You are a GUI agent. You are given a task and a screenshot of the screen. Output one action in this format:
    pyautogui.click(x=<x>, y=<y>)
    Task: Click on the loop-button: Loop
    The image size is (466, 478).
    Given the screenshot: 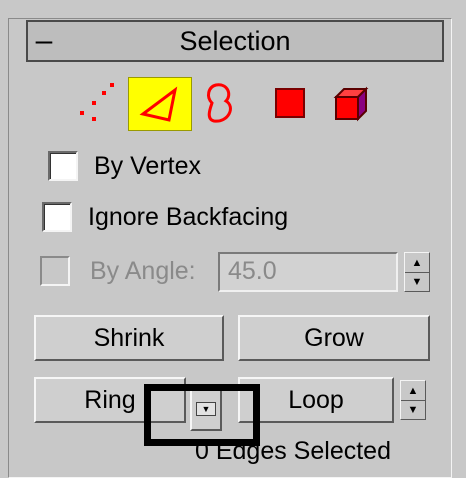 What is the action you would take?
    pyautogui.click(x=316, y=400)
    